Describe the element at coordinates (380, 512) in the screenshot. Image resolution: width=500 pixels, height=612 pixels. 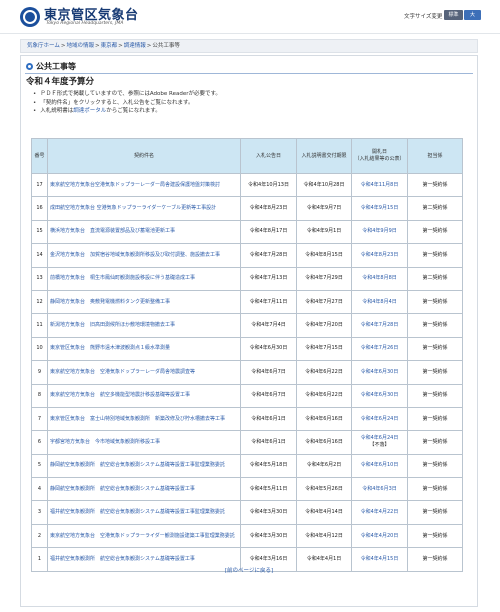
I see `open-result-link: 令和4年4月22日` at that location.